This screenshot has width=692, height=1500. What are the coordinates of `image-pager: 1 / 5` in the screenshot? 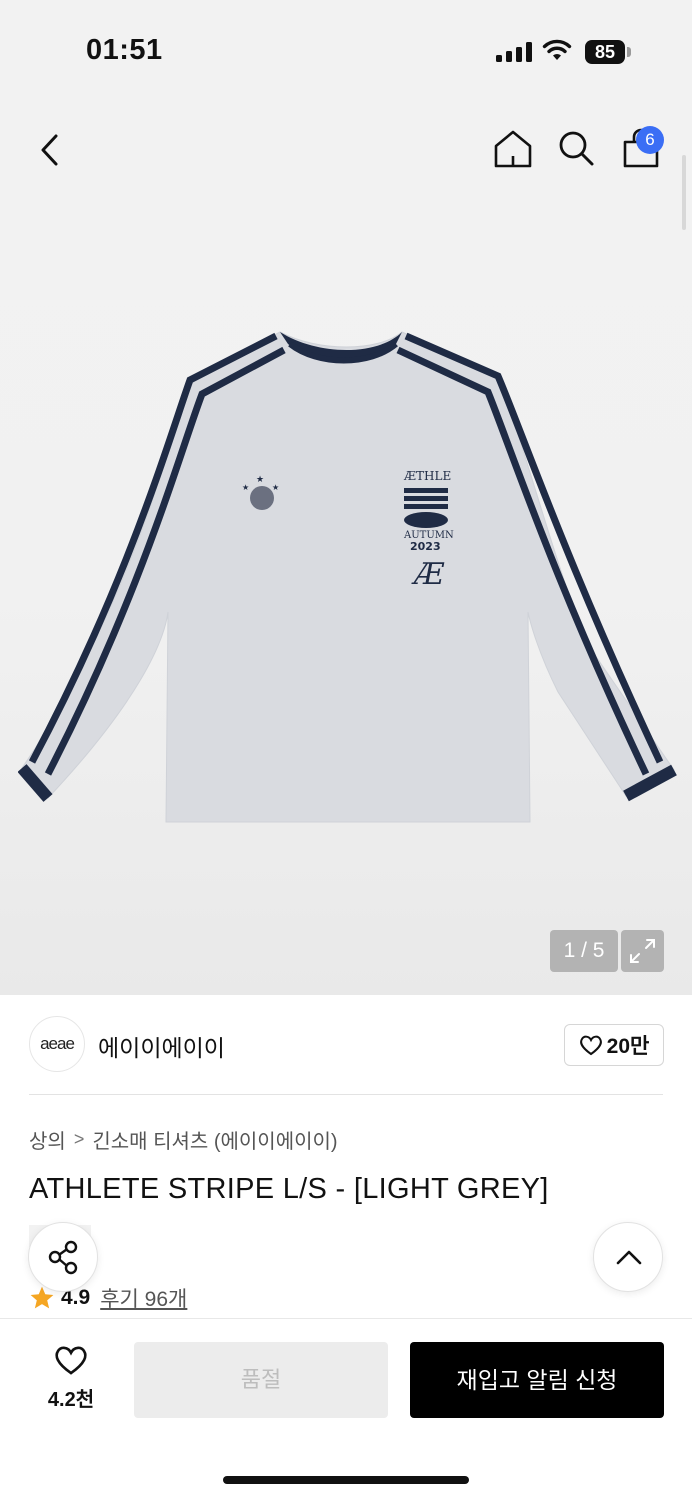 It's located at (584, 951).